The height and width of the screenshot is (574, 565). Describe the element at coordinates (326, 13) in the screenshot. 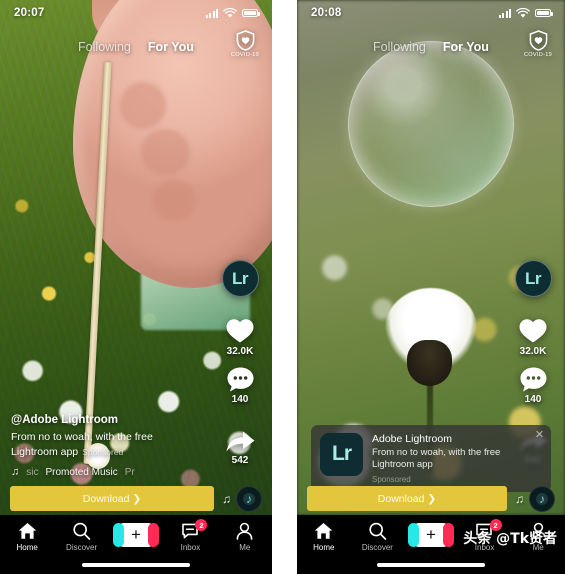

I see `status-clock: 20:08` at that location.